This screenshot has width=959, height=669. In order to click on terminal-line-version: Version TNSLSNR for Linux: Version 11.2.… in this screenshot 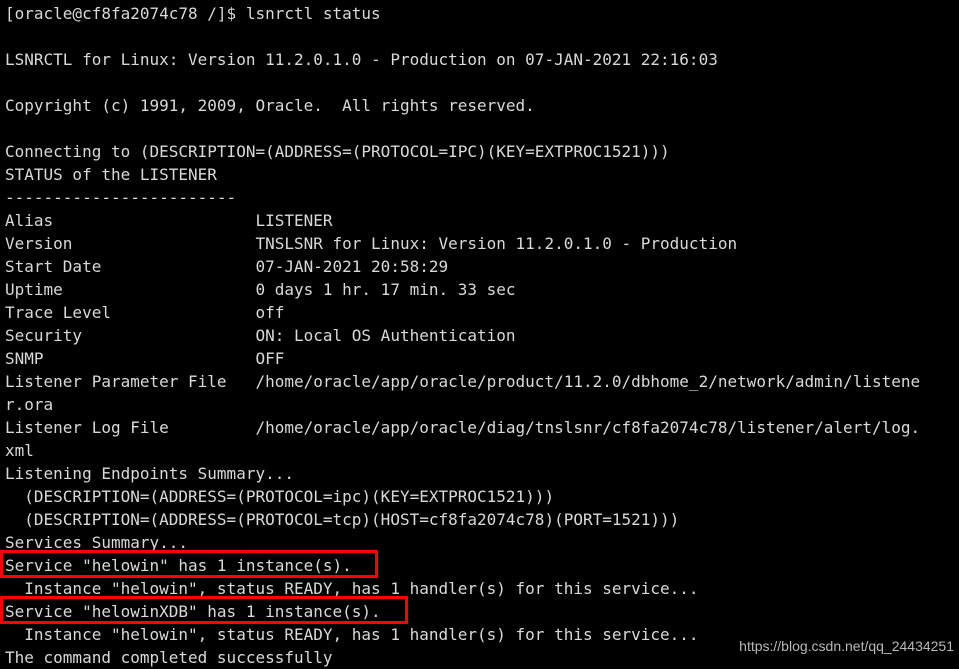, I will do `click(371, 243)`.